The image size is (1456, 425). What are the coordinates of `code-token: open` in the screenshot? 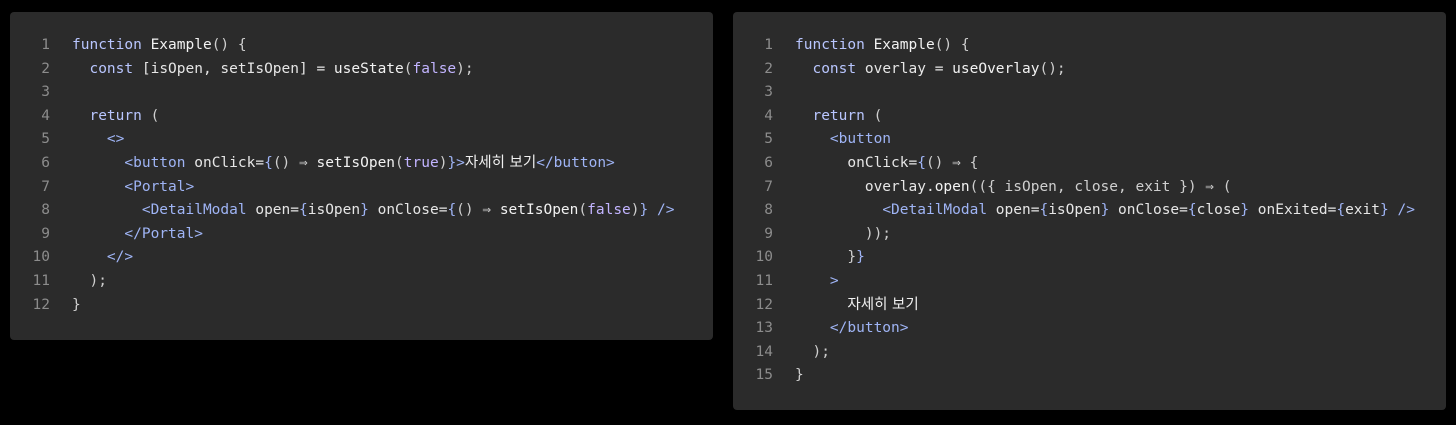 It's located at (952, 186).